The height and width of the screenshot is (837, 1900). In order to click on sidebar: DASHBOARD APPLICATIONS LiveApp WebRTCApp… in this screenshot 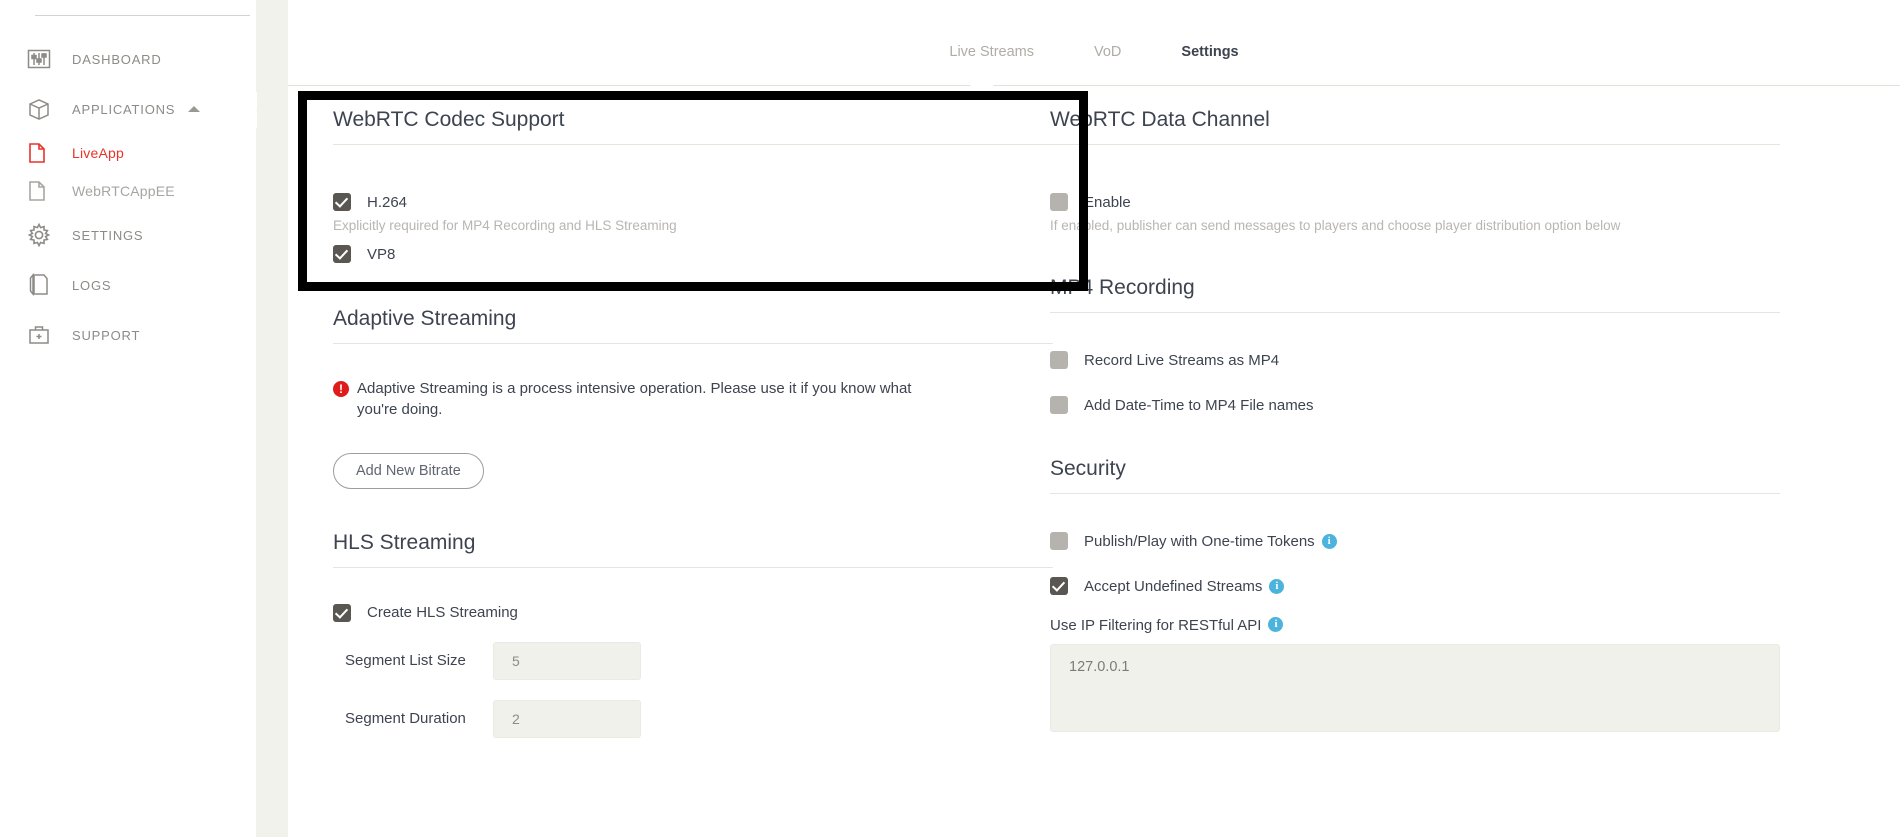, I will do `click(128, 418)`.